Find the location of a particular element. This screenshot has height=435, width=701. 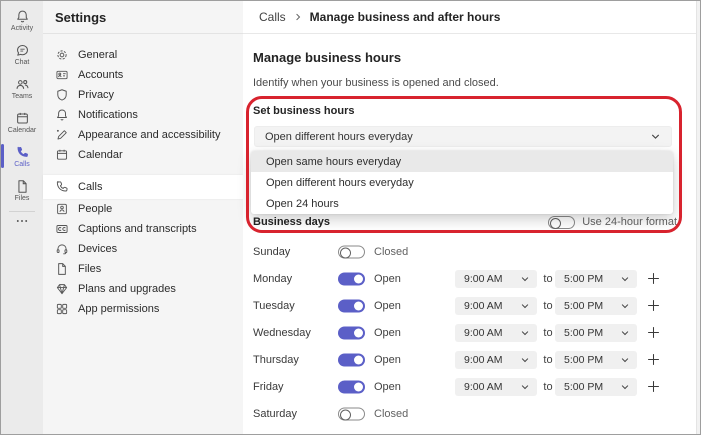

sidebar-item-calls: Calls is located at coordinates (143, 187).